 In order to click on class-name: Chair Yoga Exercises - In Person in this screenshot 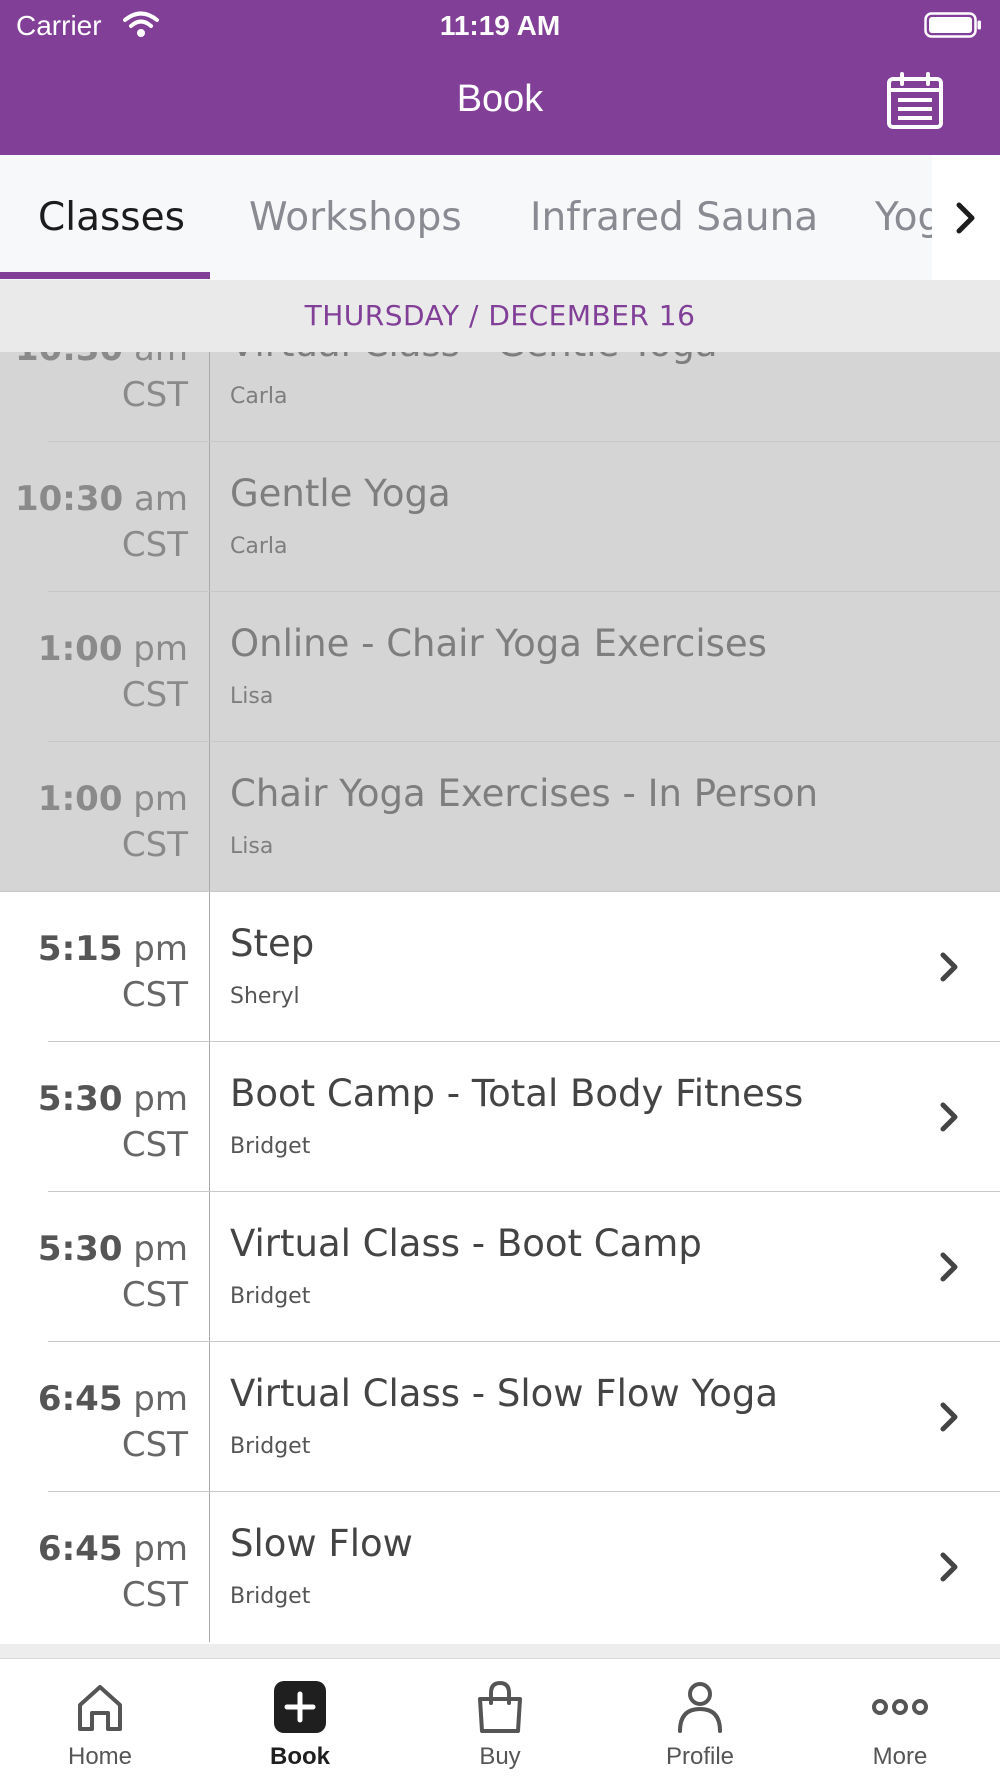, I will do `click(524, 793)`.